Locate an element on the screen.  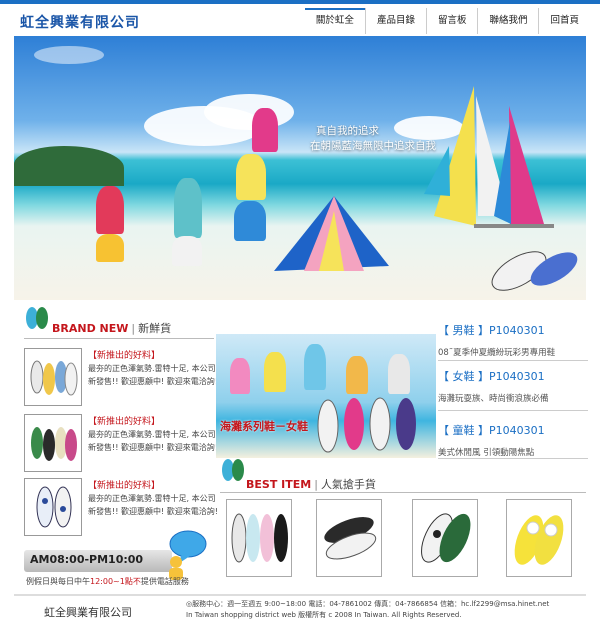
footer-divider is located at coordinates (300, 595).